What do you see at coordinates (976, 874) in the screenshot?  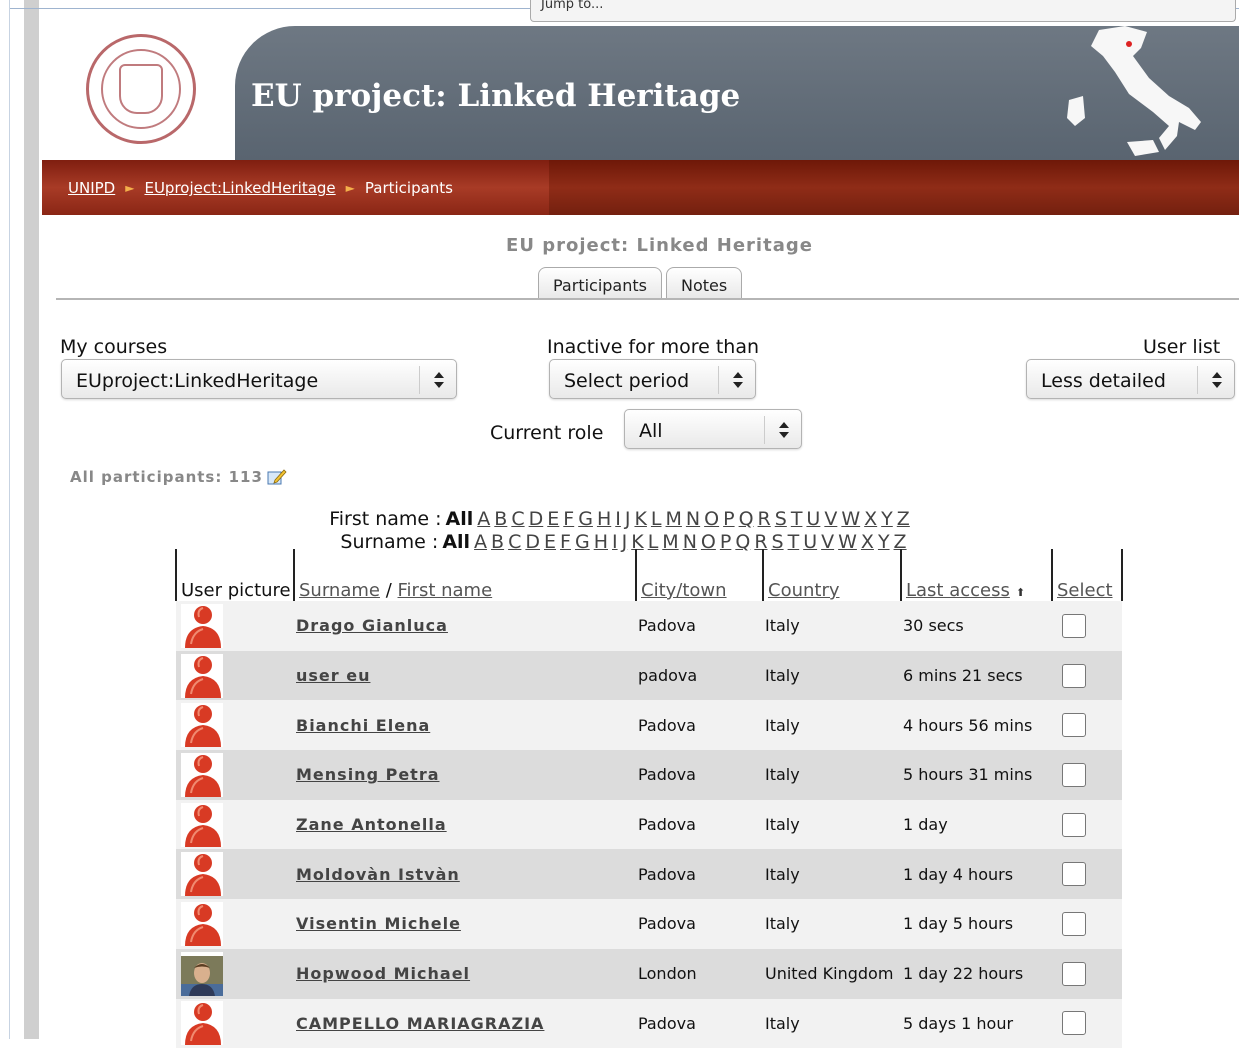 I see `last-access-cell: 1 day 4 hours` at bounding box center [976, 874].